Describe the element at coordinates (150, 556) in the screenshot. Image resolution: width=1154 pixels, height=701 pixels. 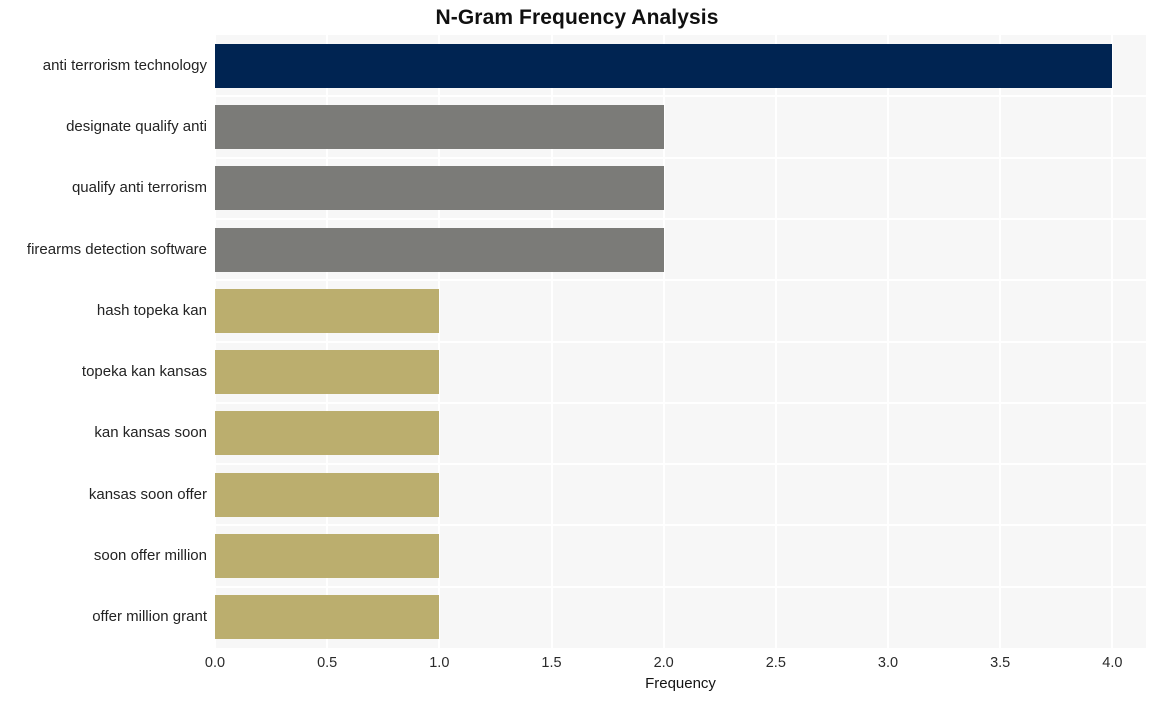
I see `y-tick-label: soon offer million` at that location.